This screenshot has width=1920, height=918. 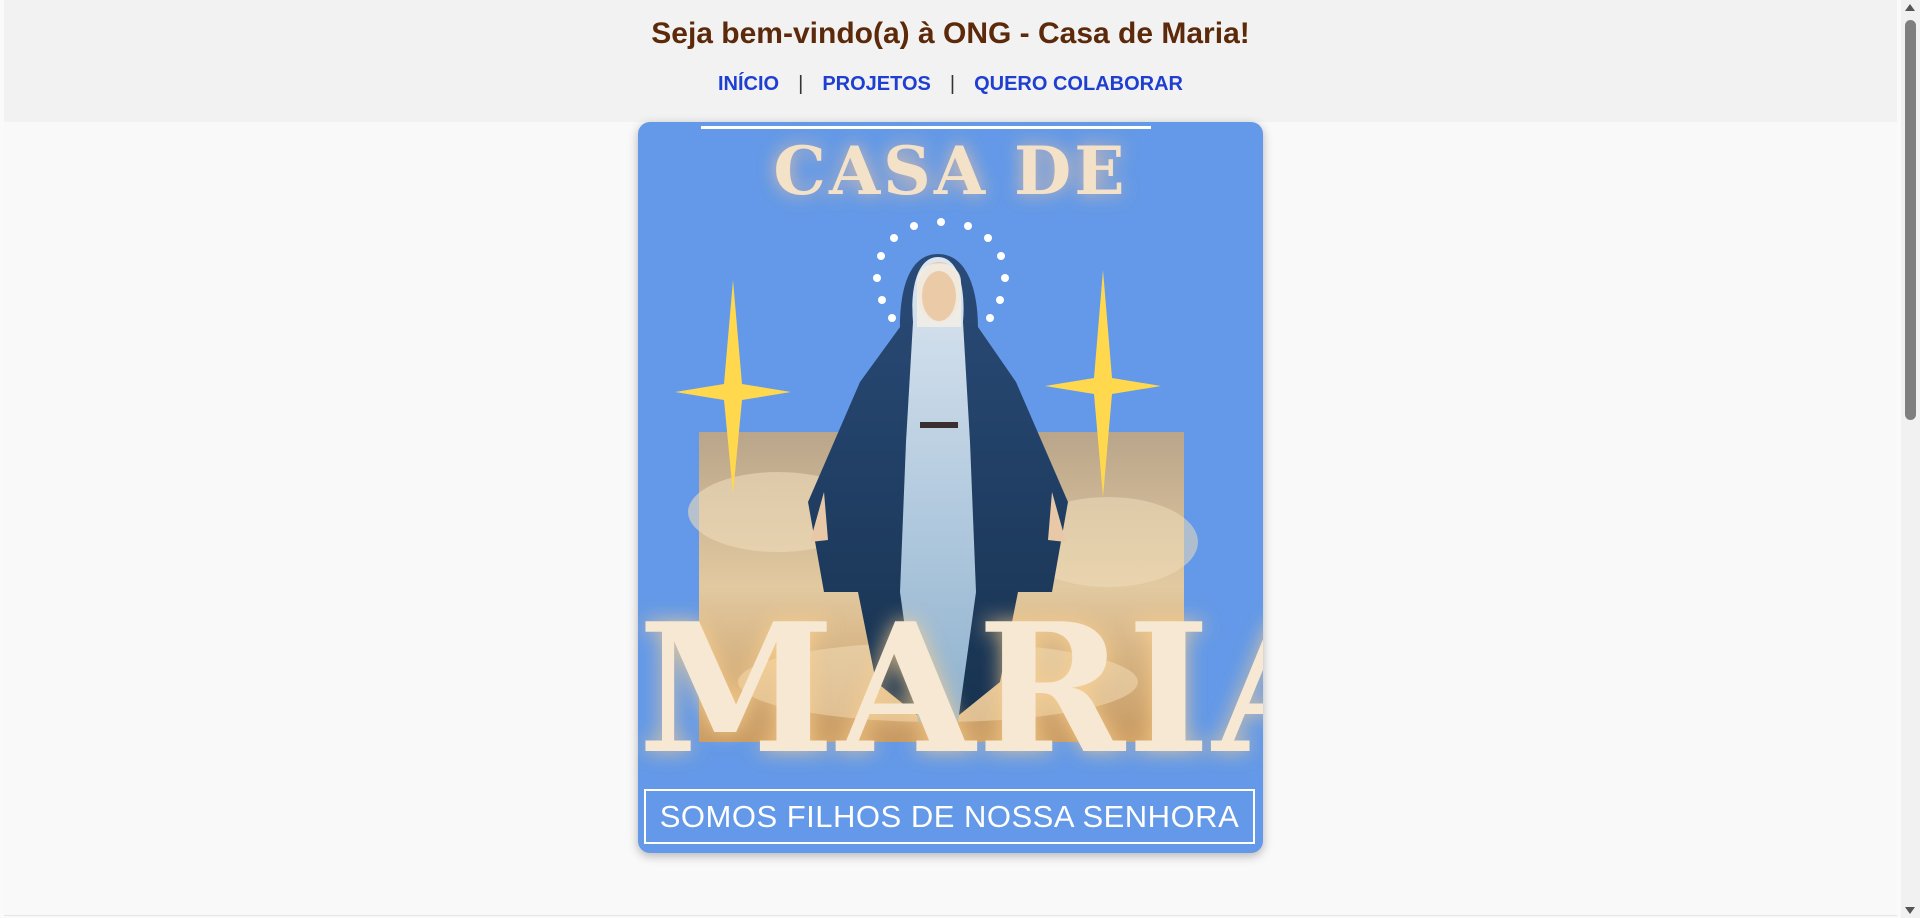 What do you see at coordinates (1910, 220) in the screenshot?
I see `scrollbar-thumb` at bounding box center [1910, 220].